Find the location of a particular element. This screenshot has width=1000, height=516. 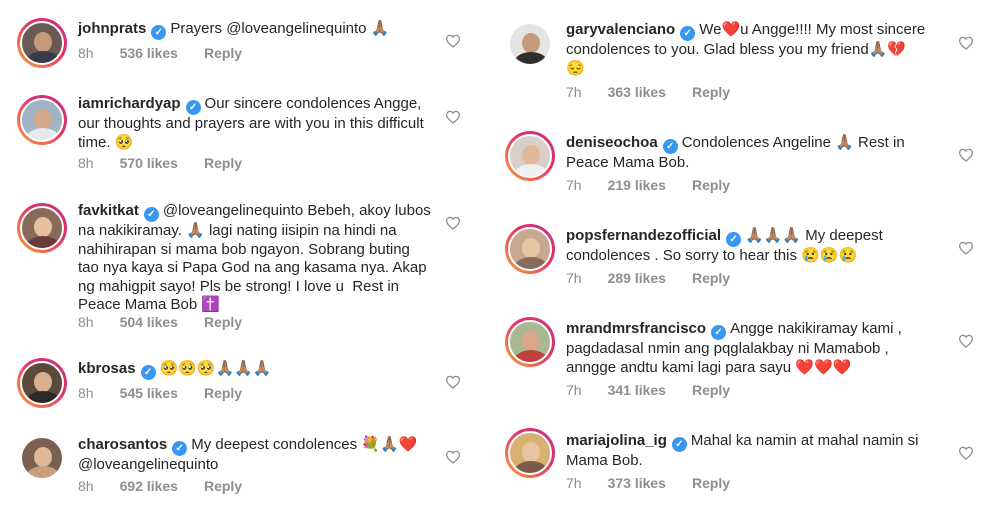

like-count: 219 likes is located at coordinates (637, 185).